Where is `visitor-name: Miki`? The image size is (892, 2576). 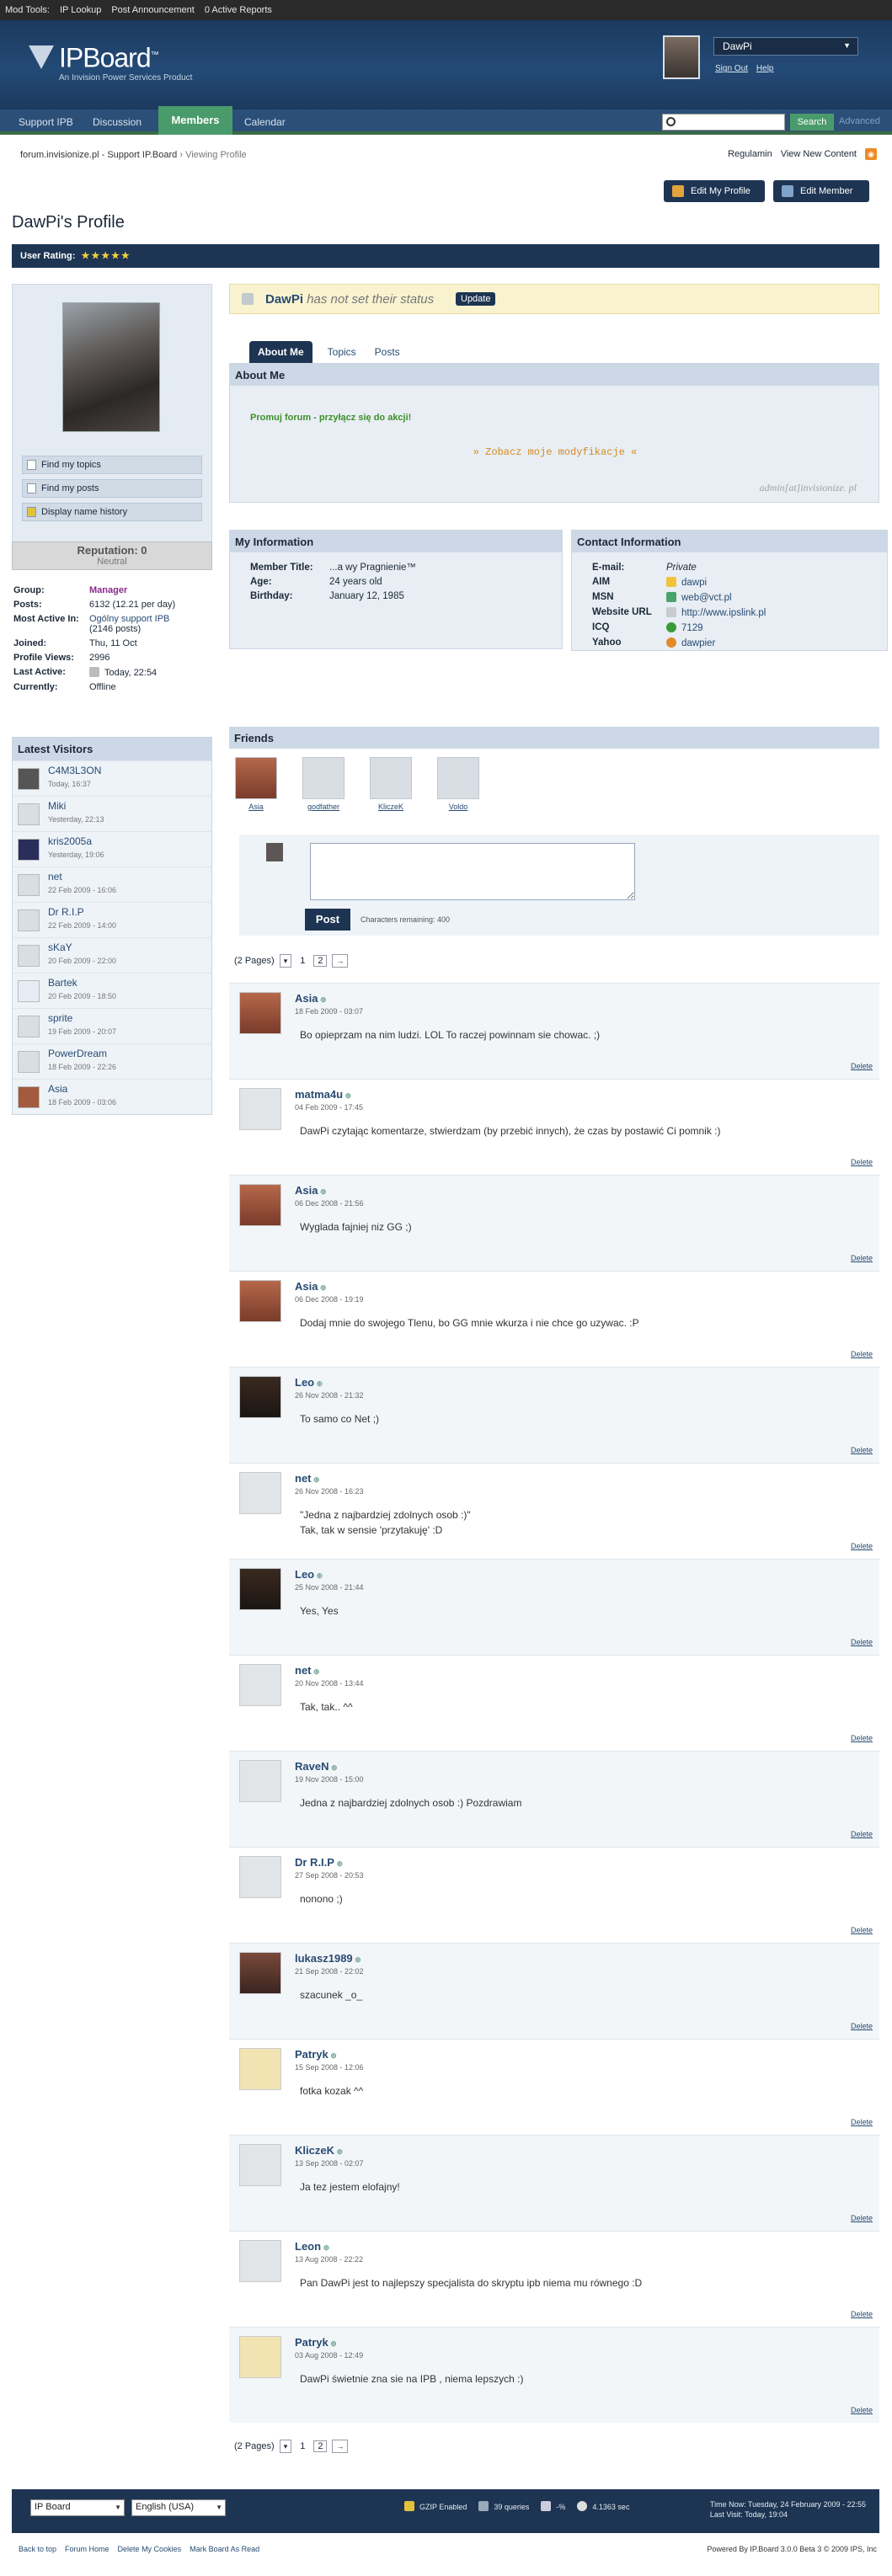 visitor-name: Miki is located at coordinates (57, 806).